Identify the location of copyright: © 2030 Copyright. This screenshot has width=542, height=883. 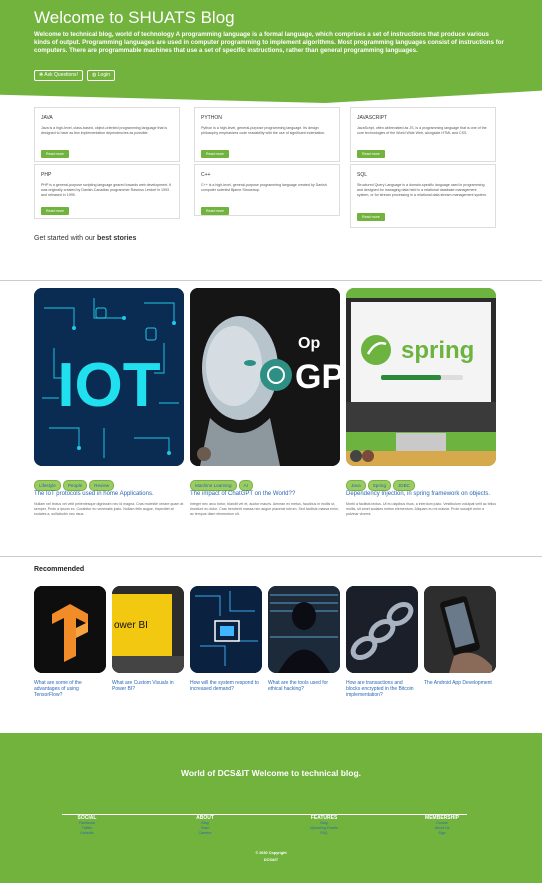
(271, 853).